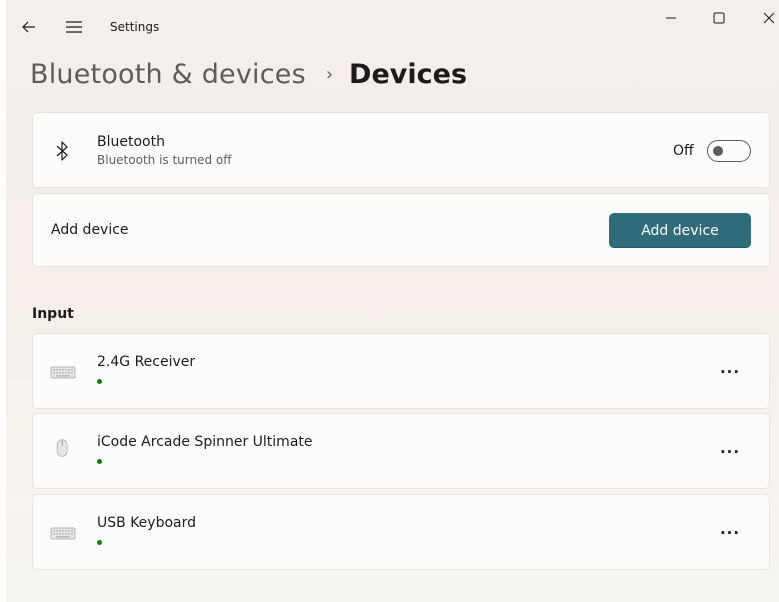  I want to click on device-name: iCode Arcade Spinner Ultimate, so click(205, 442).